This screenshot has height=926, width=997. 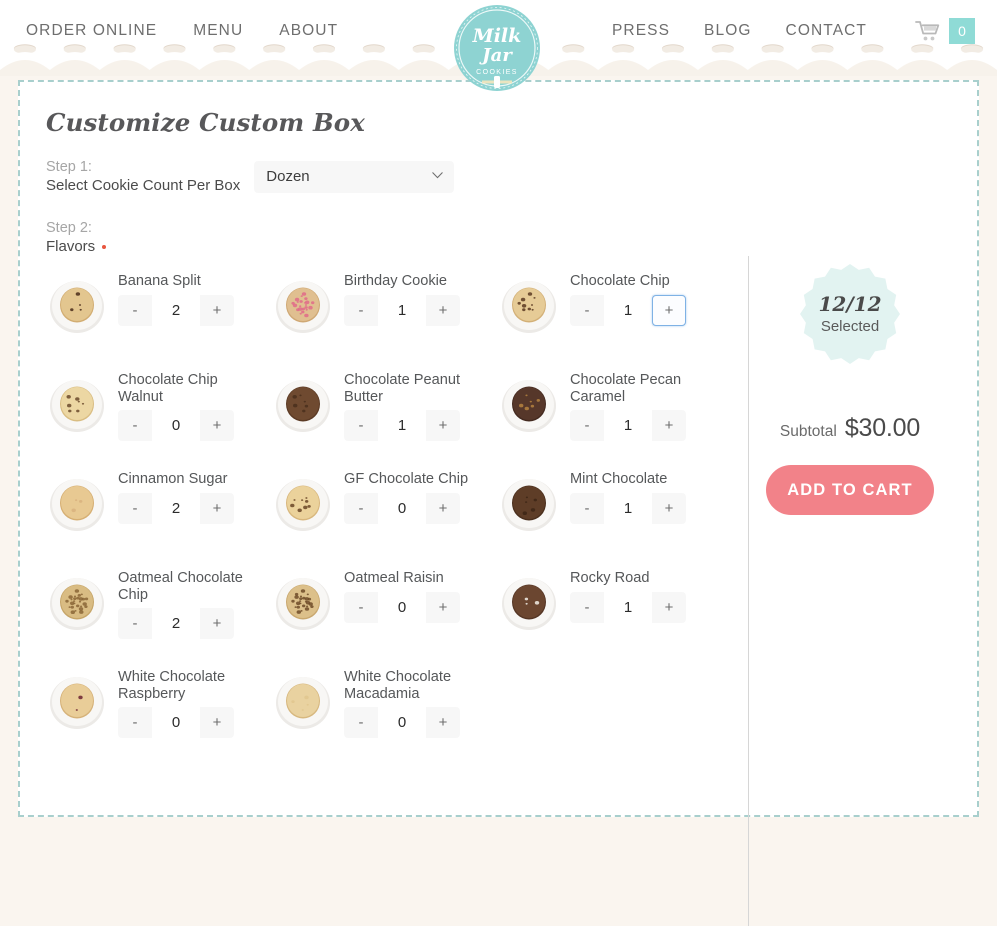 What do you see at coordinates (619, 479) in the screenshot?
I see `flavor-name: Mint Chocolate` at bounding box center [619, 479].